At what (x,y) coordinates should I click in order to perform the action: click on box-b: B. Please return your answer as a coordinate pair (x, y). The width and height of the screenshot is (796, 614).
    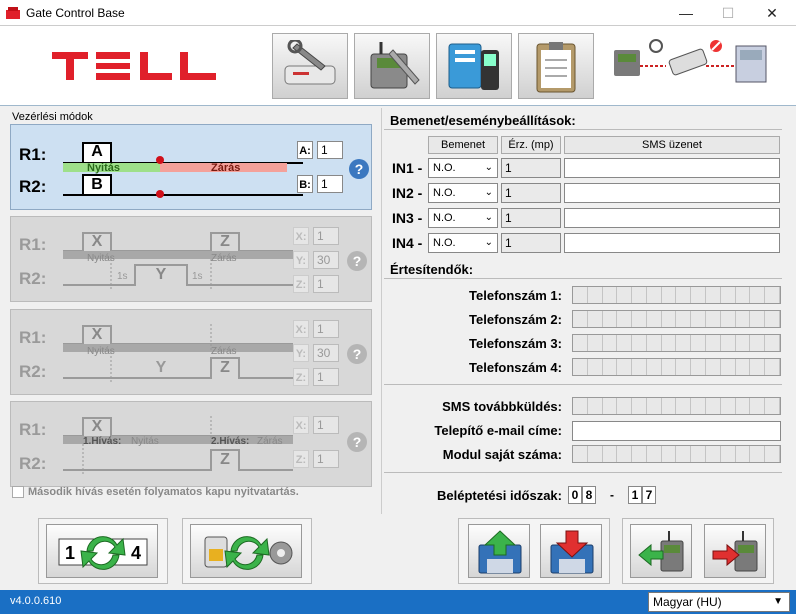
    Looking at the image, I should click on (97, 184).